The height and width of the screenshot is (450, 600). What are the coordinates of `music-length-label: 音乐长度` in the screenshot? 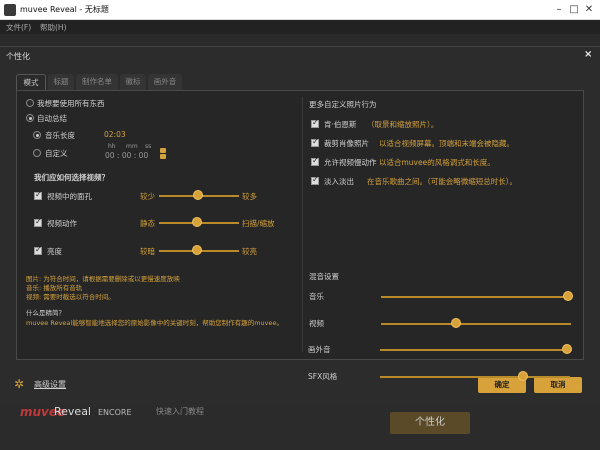 It's located at (60, 135).